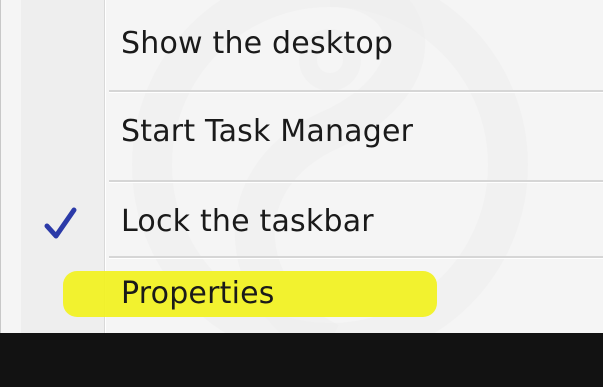 This screenshot has width=603, height=387. Describe the element at coordinates (198, 293) in the screenshot. I see `menu-item-label: Properties` at that location.